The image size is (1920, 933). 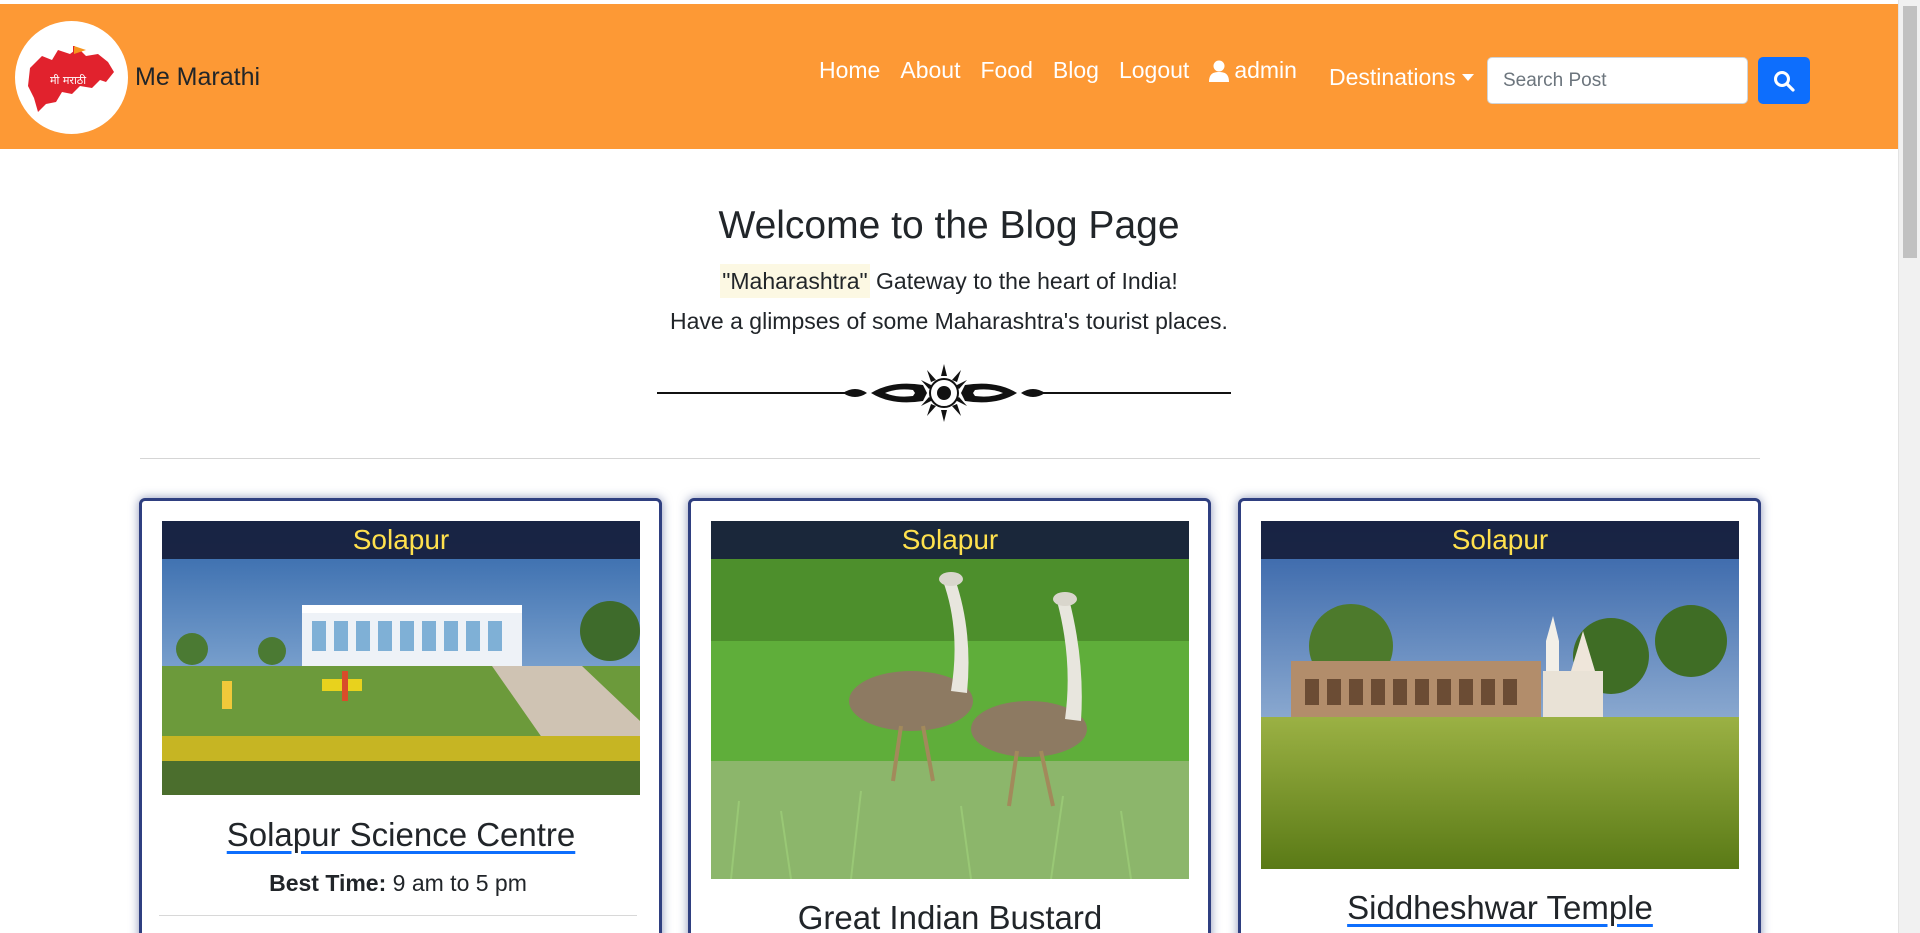 I want to click on card-siddheshwar-temple: Solapur Siddheshwar Temple, so click(x=1499, y=715).